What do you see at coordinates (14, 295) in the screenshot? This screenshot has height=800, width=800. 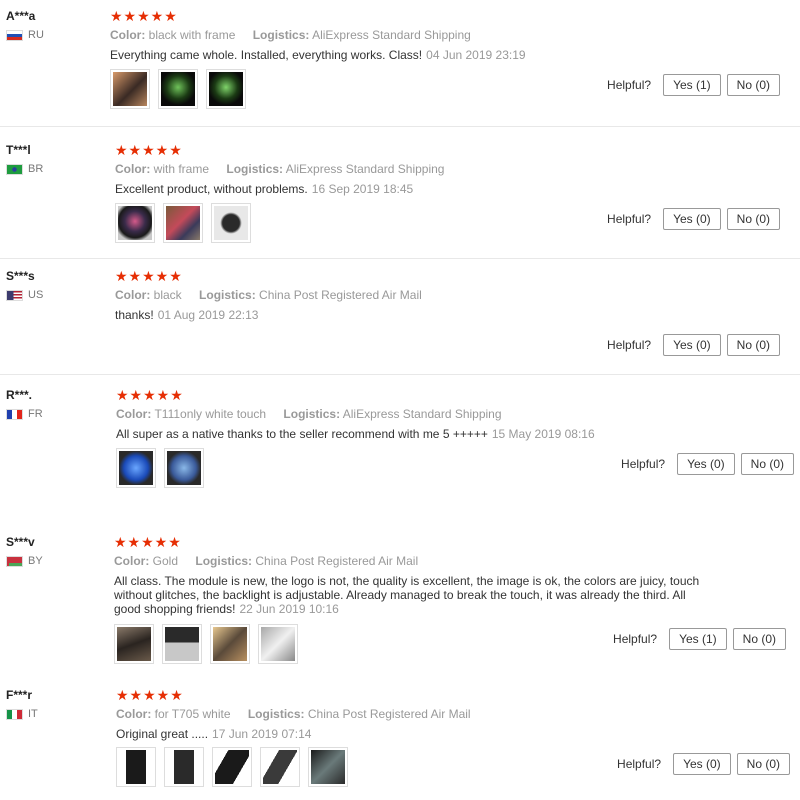 I see `flag-us-icon` at bounding box center [14, 295].